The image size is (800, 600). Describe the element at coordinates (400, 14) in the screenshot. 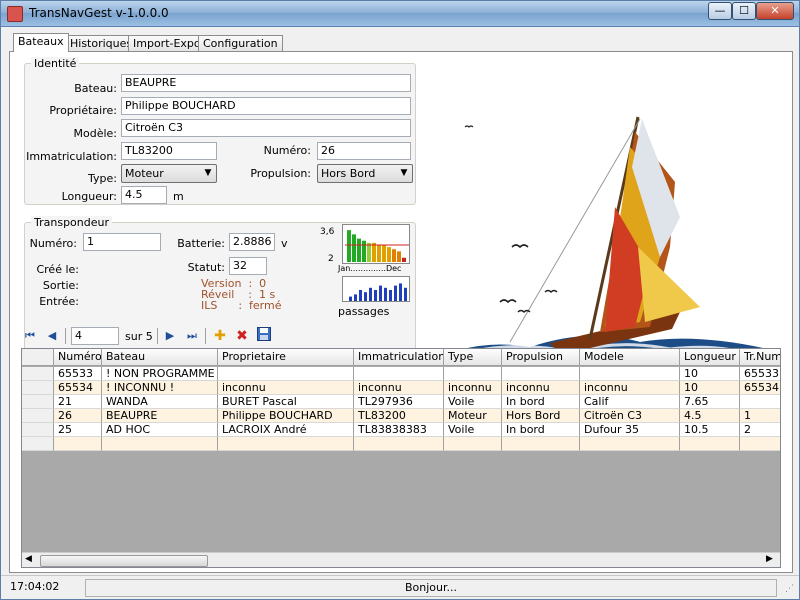

I see `title-bar: TransNavGest v-1.0.0.0 — ☐ ✕` at that location.